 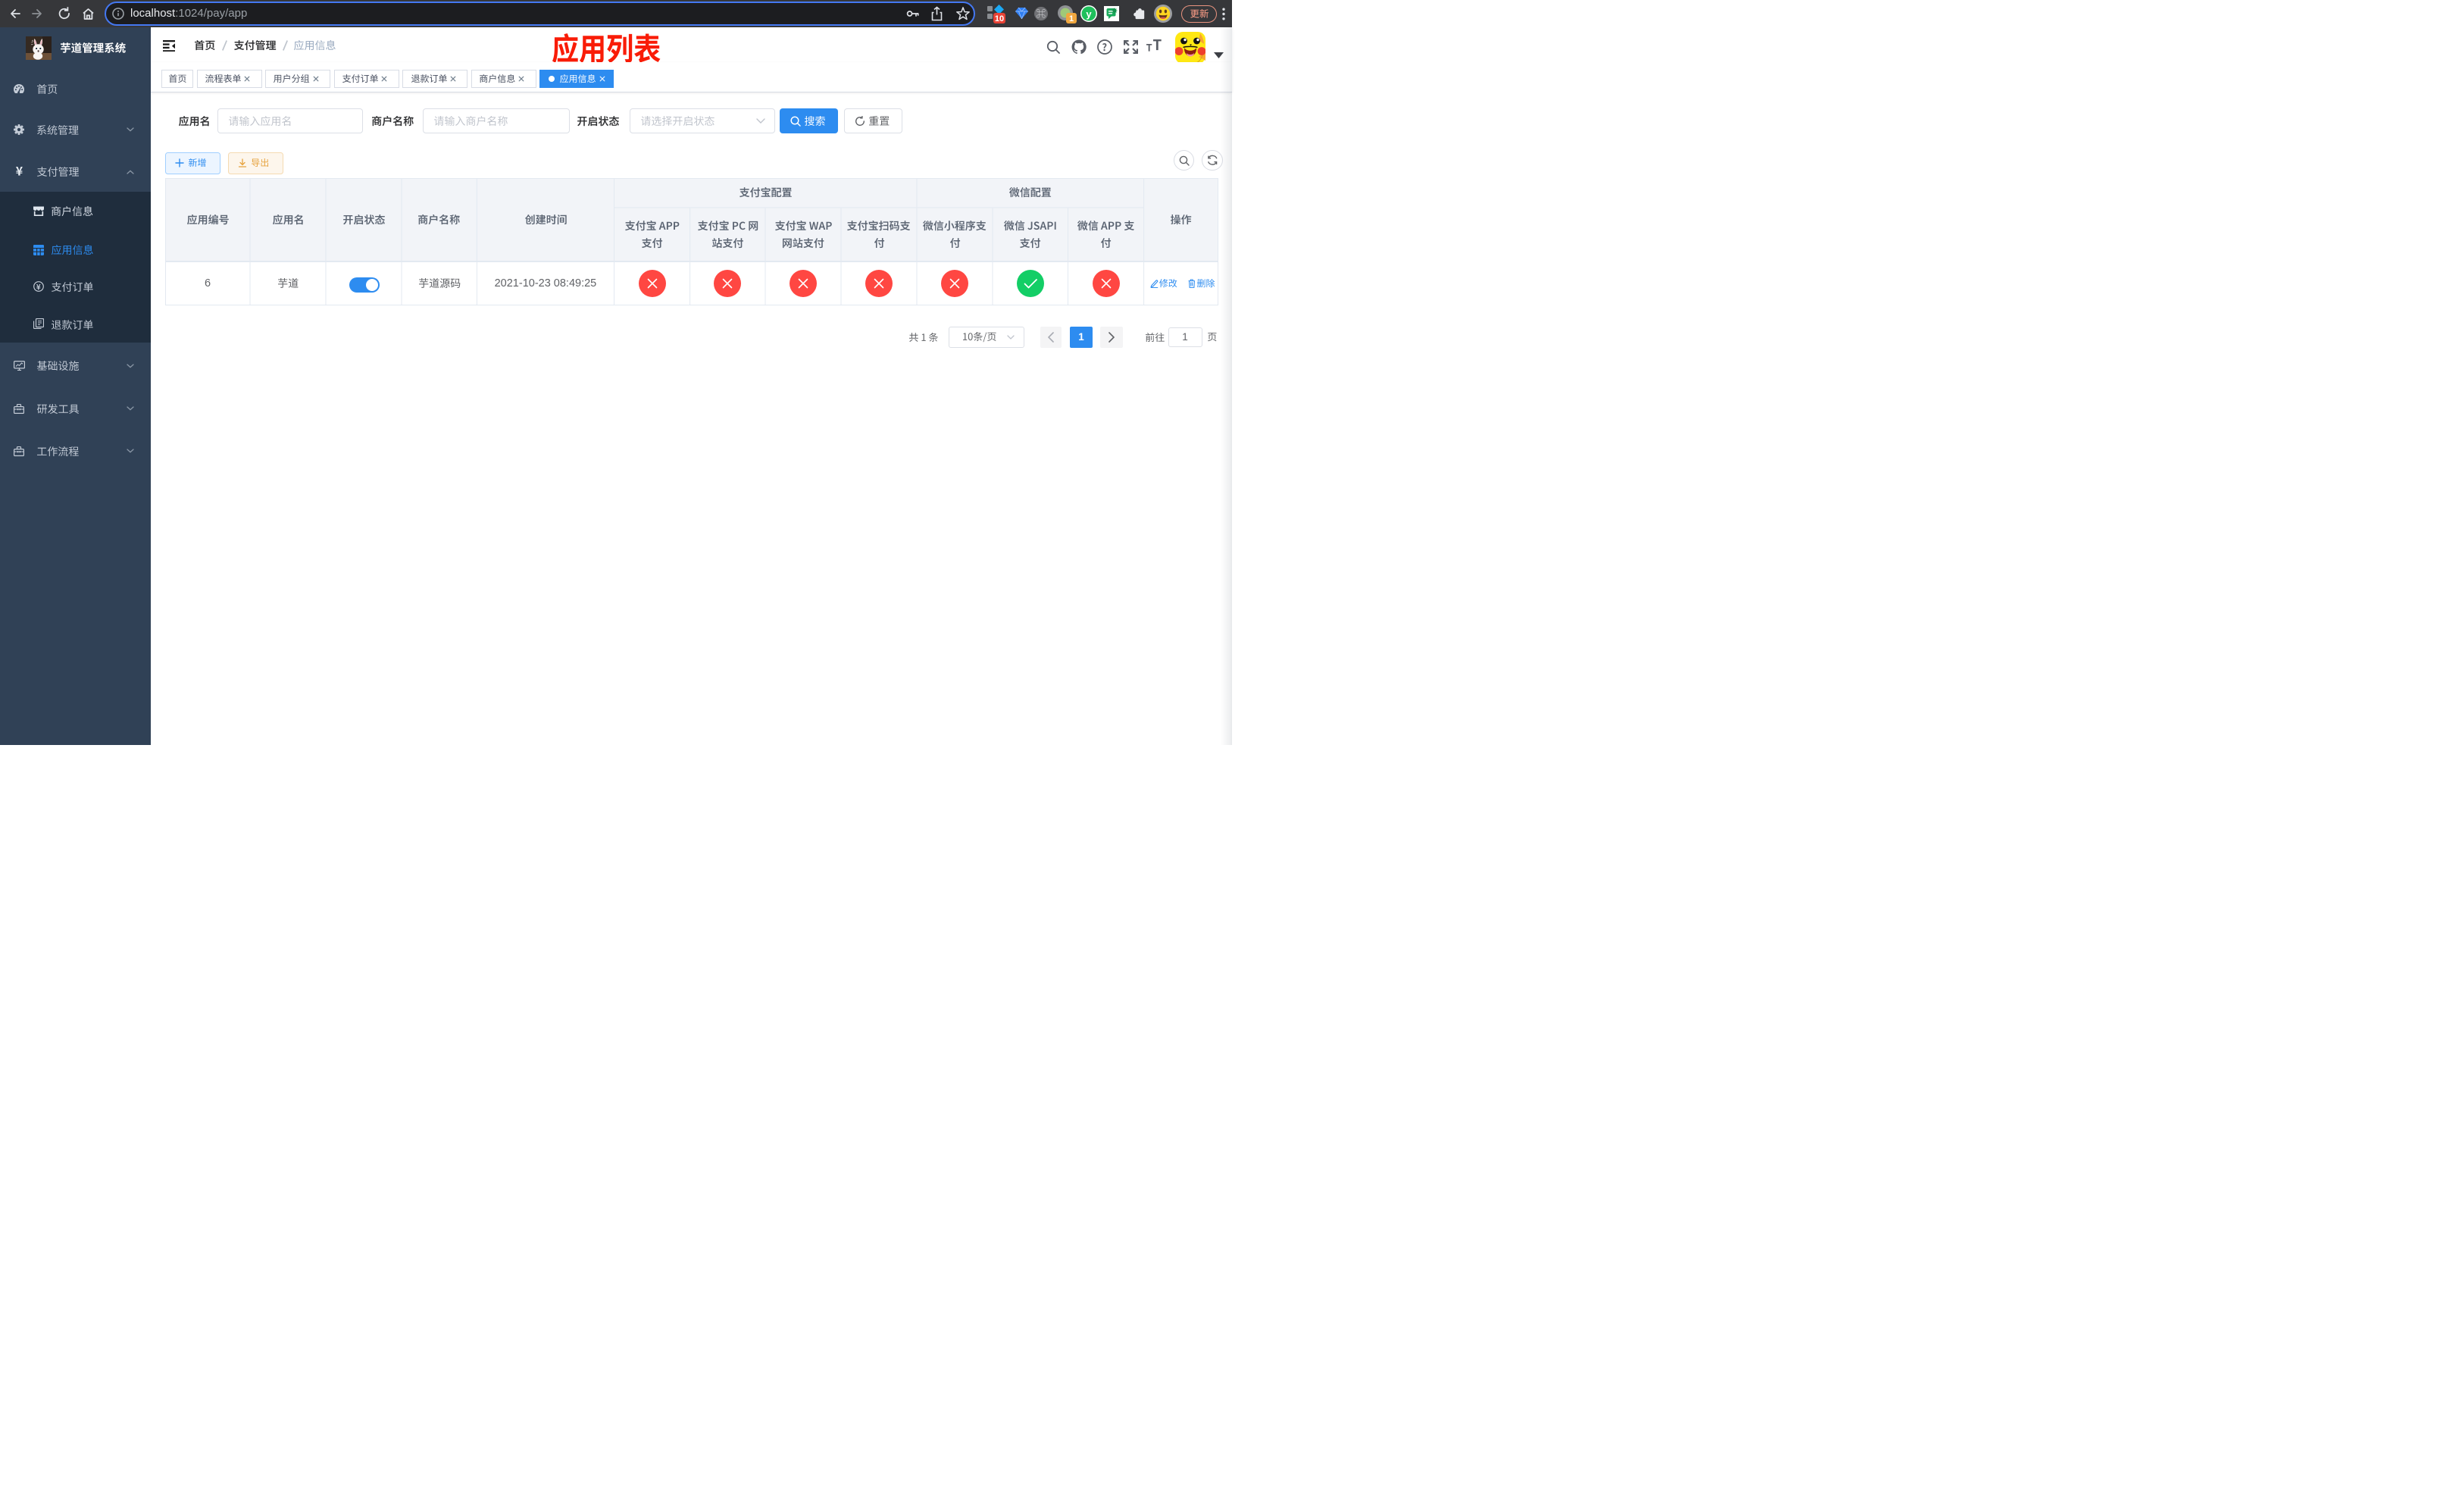 I want to click on svg-text: y, so click(x=1089, y=14).